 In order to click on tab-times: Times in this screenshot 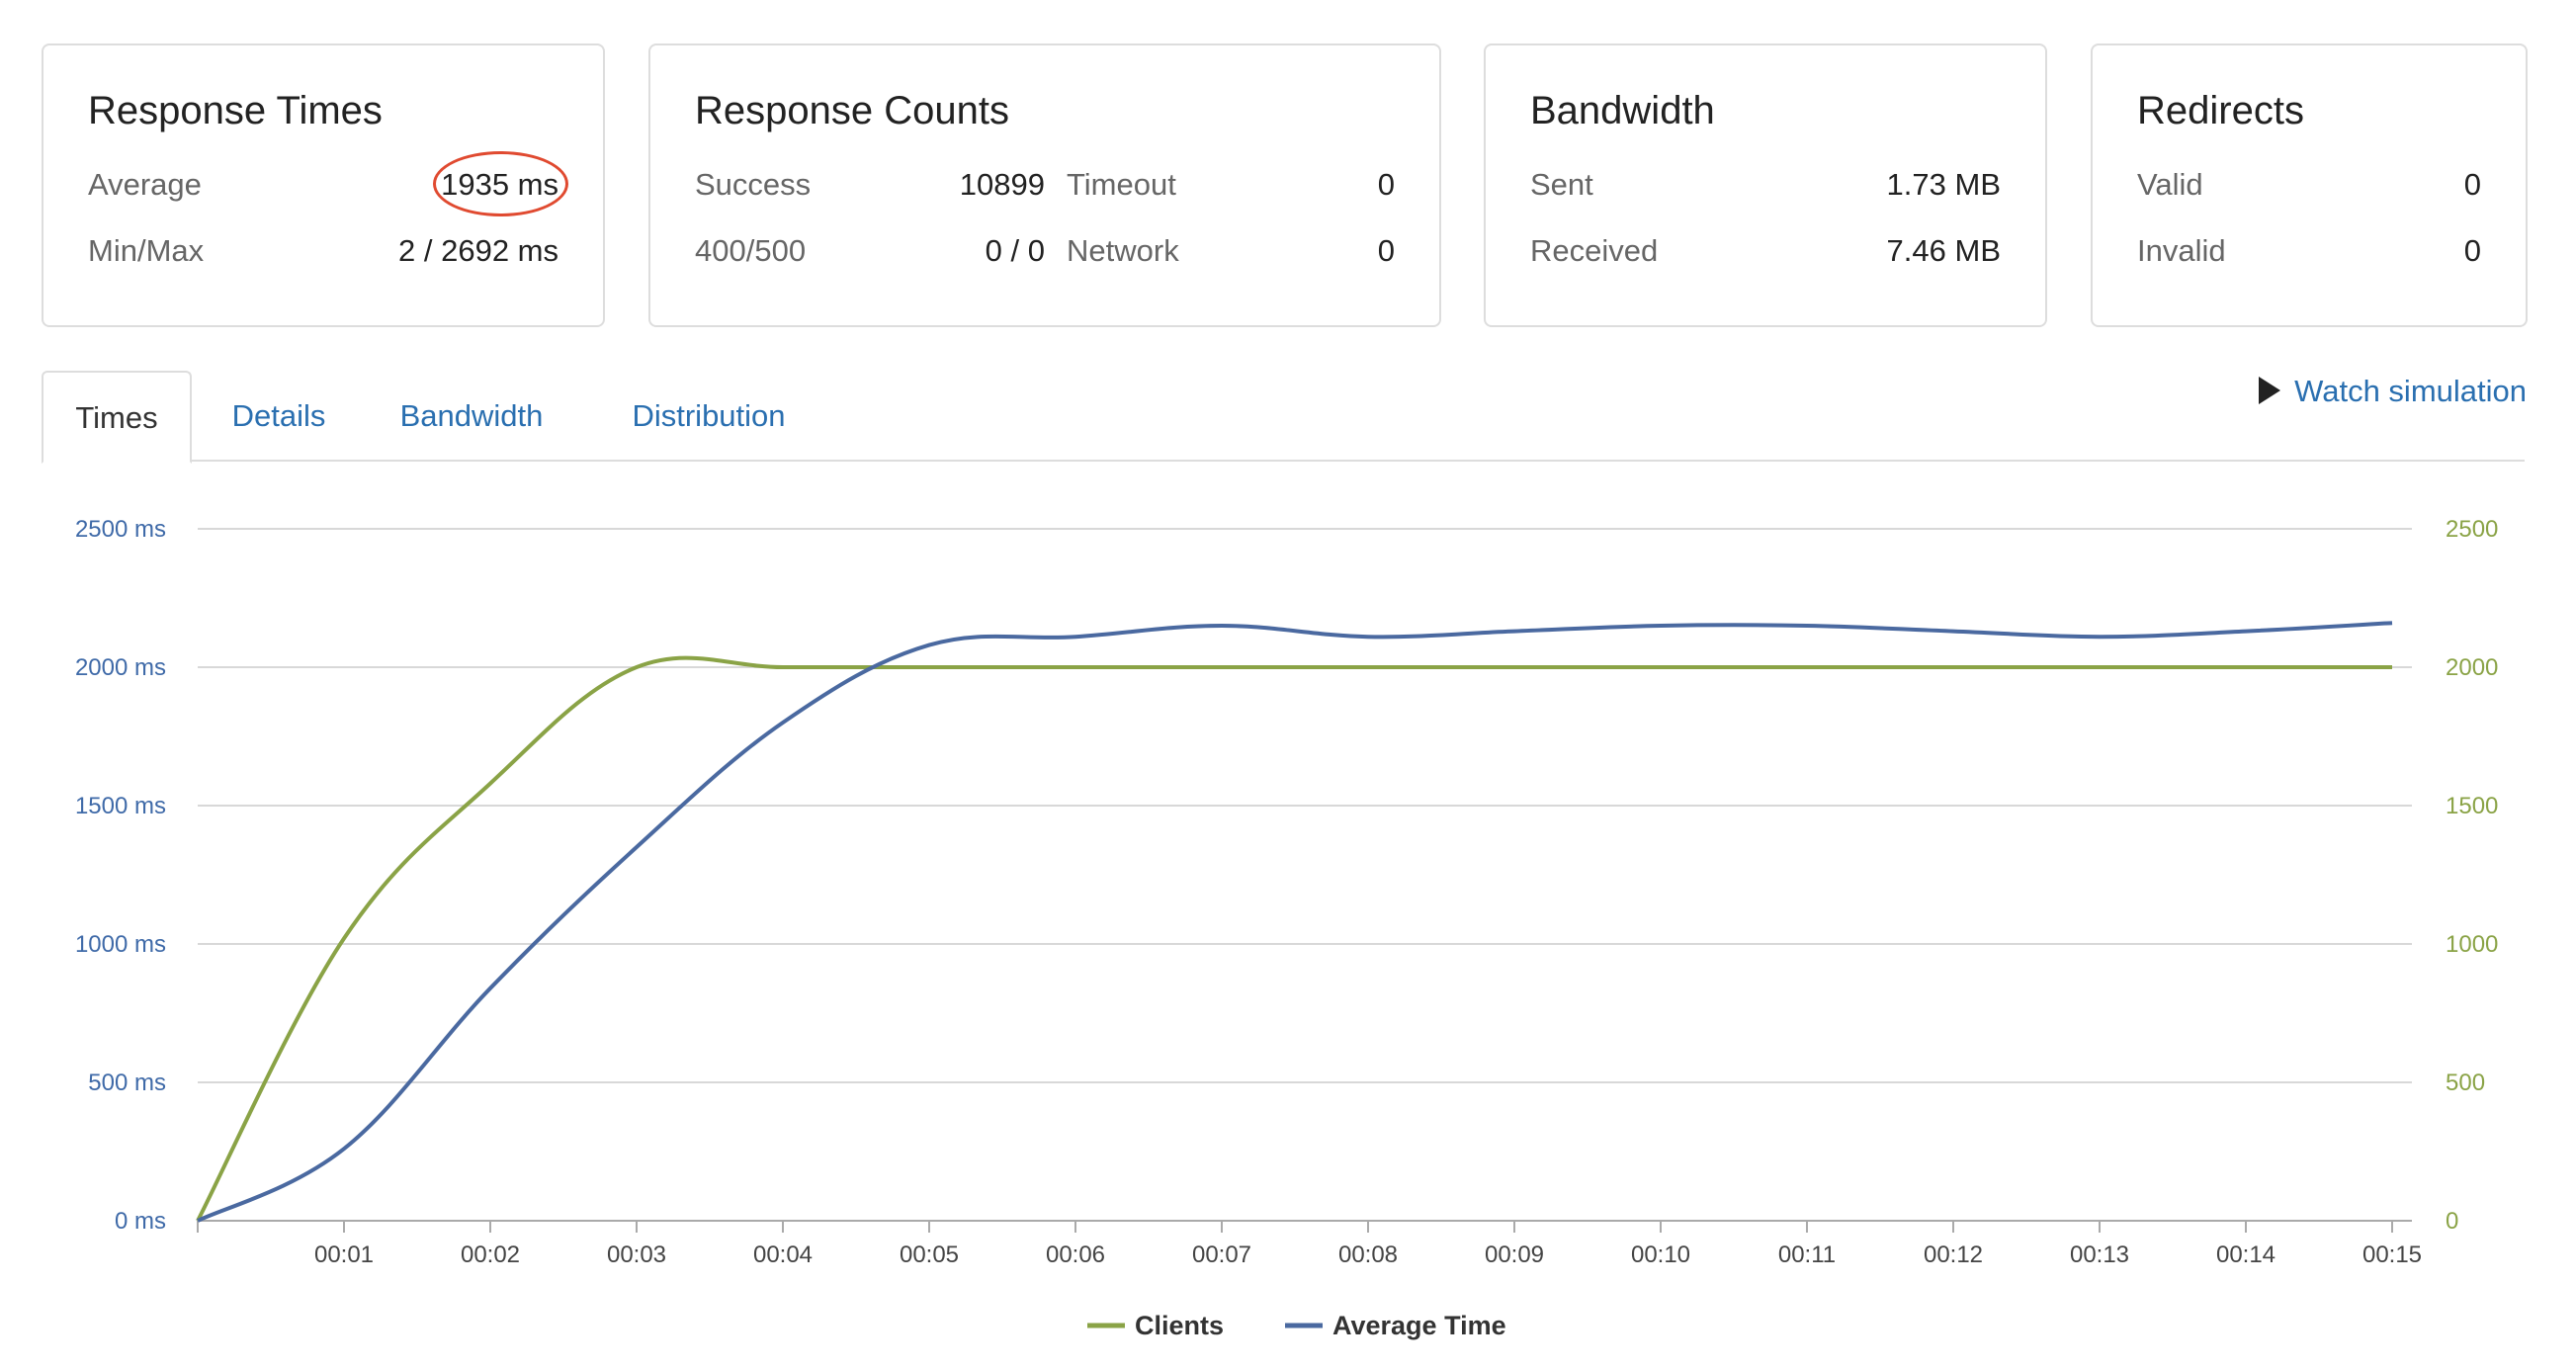, I will do `click(117, 417)`.